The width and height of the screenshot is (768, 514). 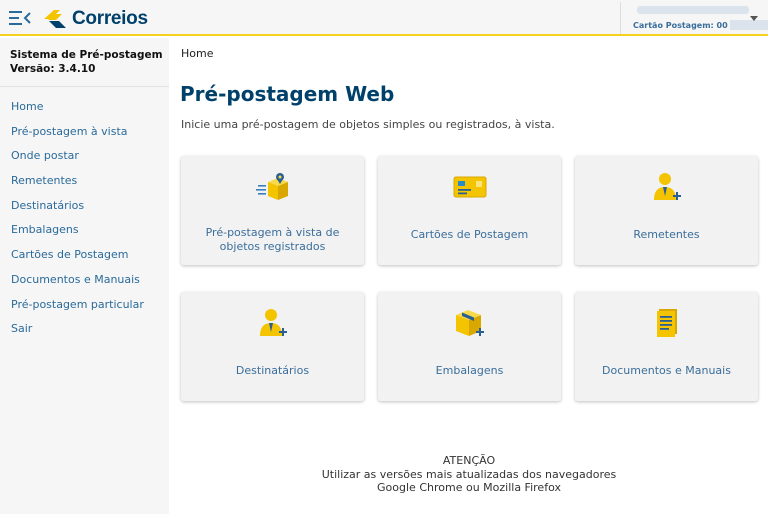 I want to click on card-label: Cartões de Postagem, so click(x=469, y=234).